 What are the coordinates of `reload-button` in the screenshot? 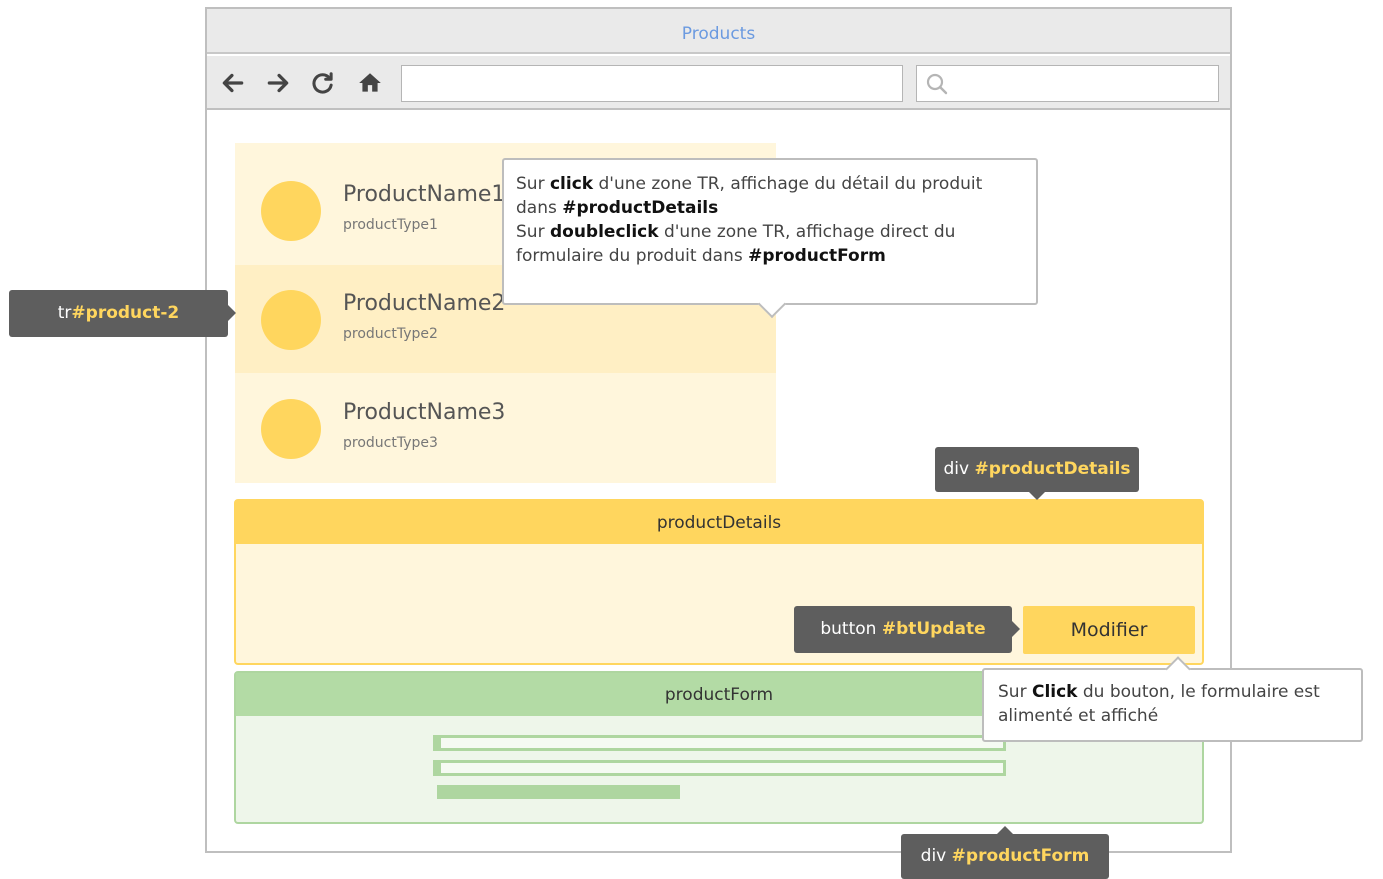 It's located at (323, 83).